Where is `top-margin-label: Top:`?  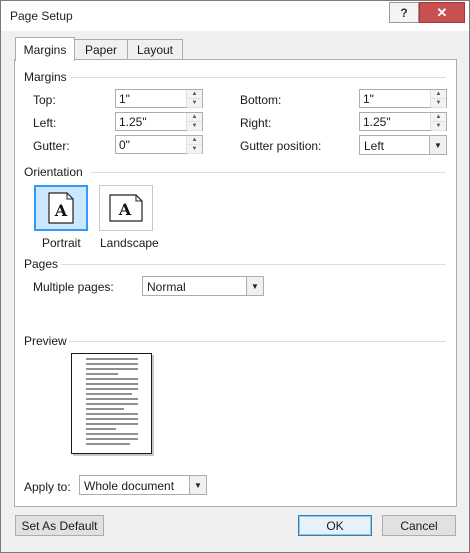
top-margin-label: Top: is located at coordinates (44, 100).